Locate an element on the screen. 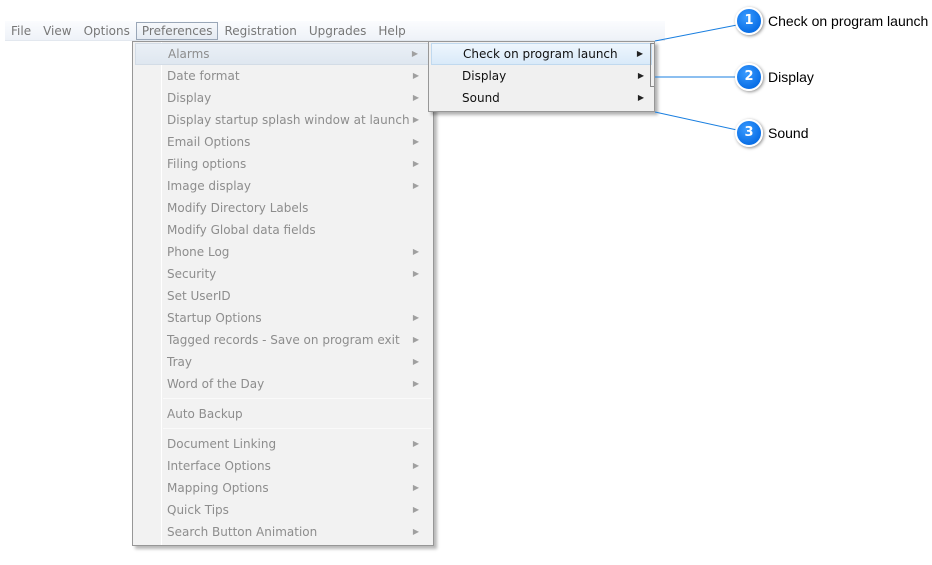 Image resolution: width=932 pixels, height=565 pixels. callout-label-3: Sound is located at coordinates (788, 133).